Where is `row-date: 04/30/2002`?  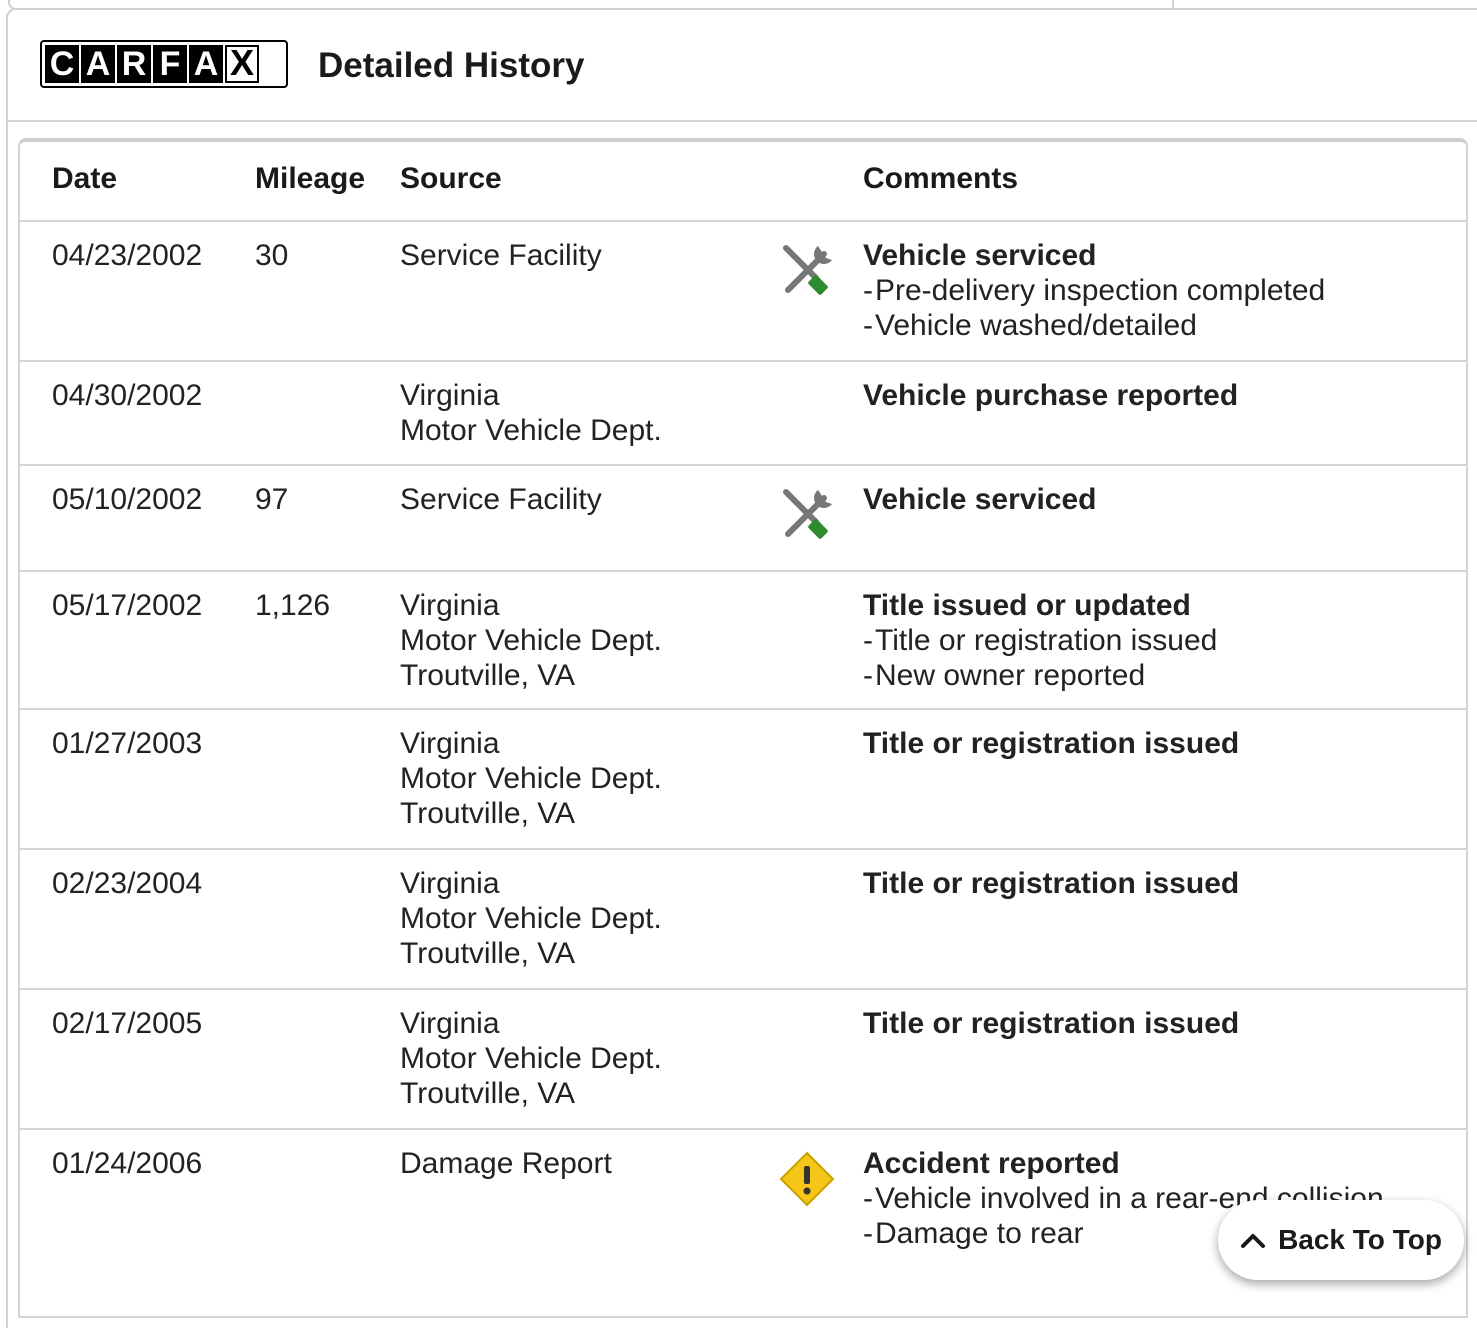 row-date: 04/30/2002 is located at coordinates (127, 395).